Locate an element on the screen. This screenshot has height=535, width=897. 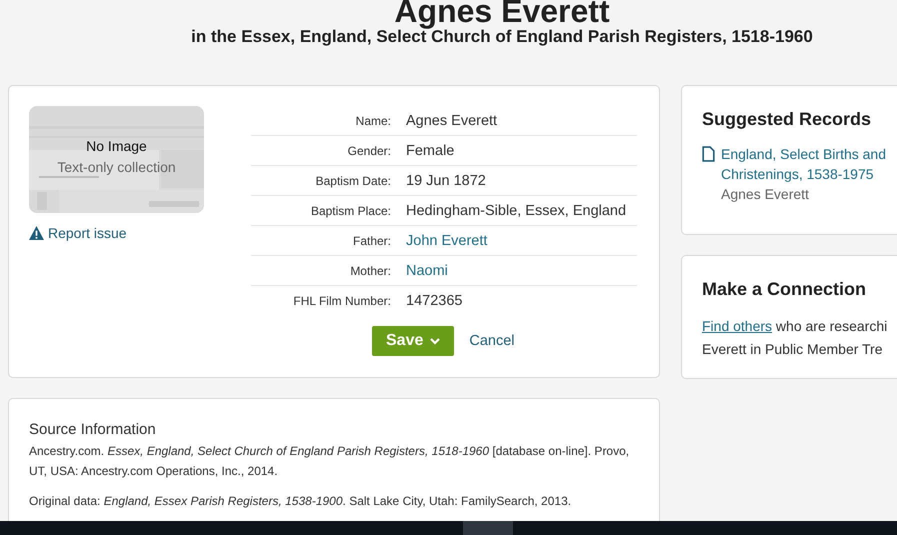
field-value: 19 Jun 1872 is located at coordinates (446, 180).